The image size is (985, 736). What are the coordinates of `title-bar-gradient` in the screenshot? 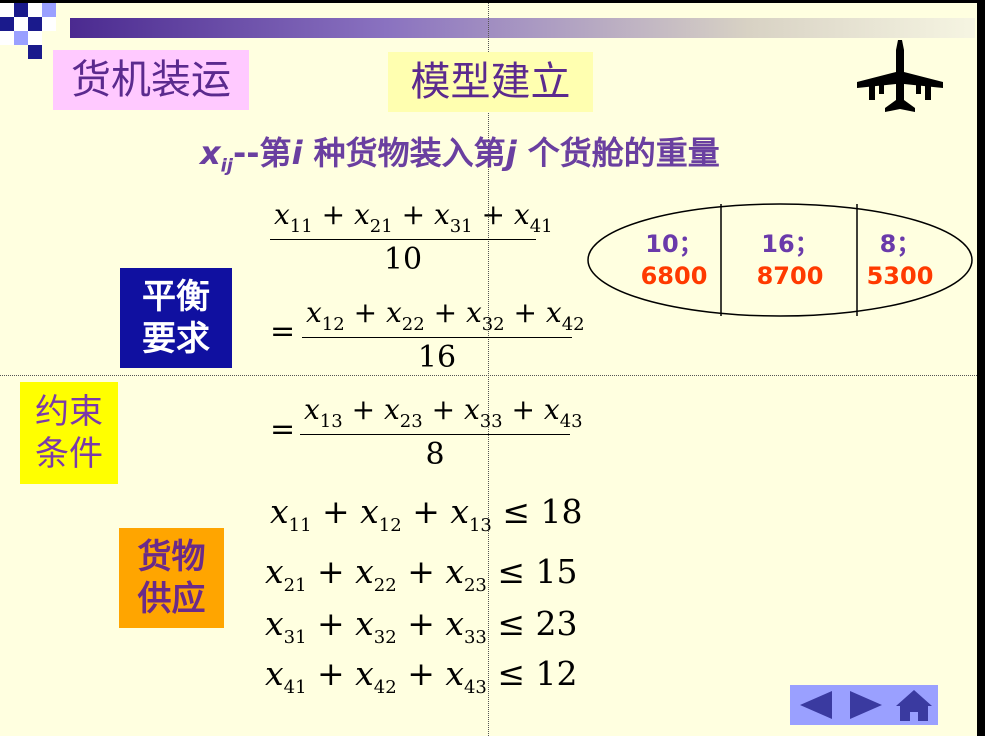 It's located at (522, 28).